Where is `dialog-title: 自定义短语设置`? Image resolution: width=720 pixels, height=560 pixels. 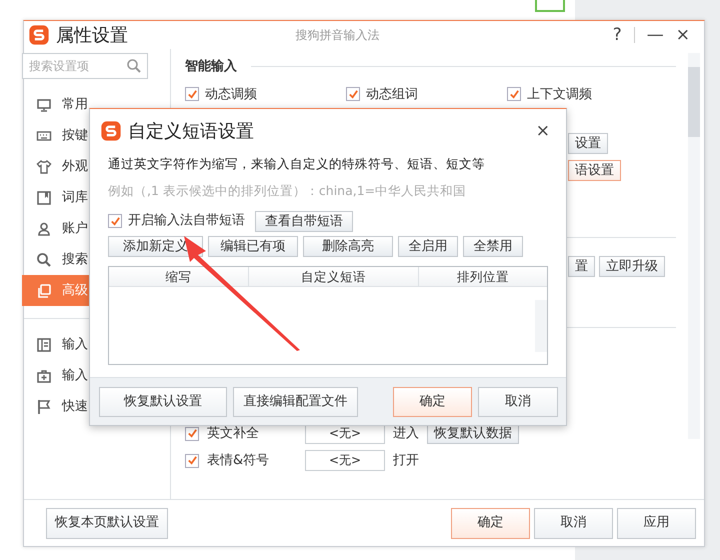
dialog-title: 自定义短语设置 is located at coordinates (191, 132).